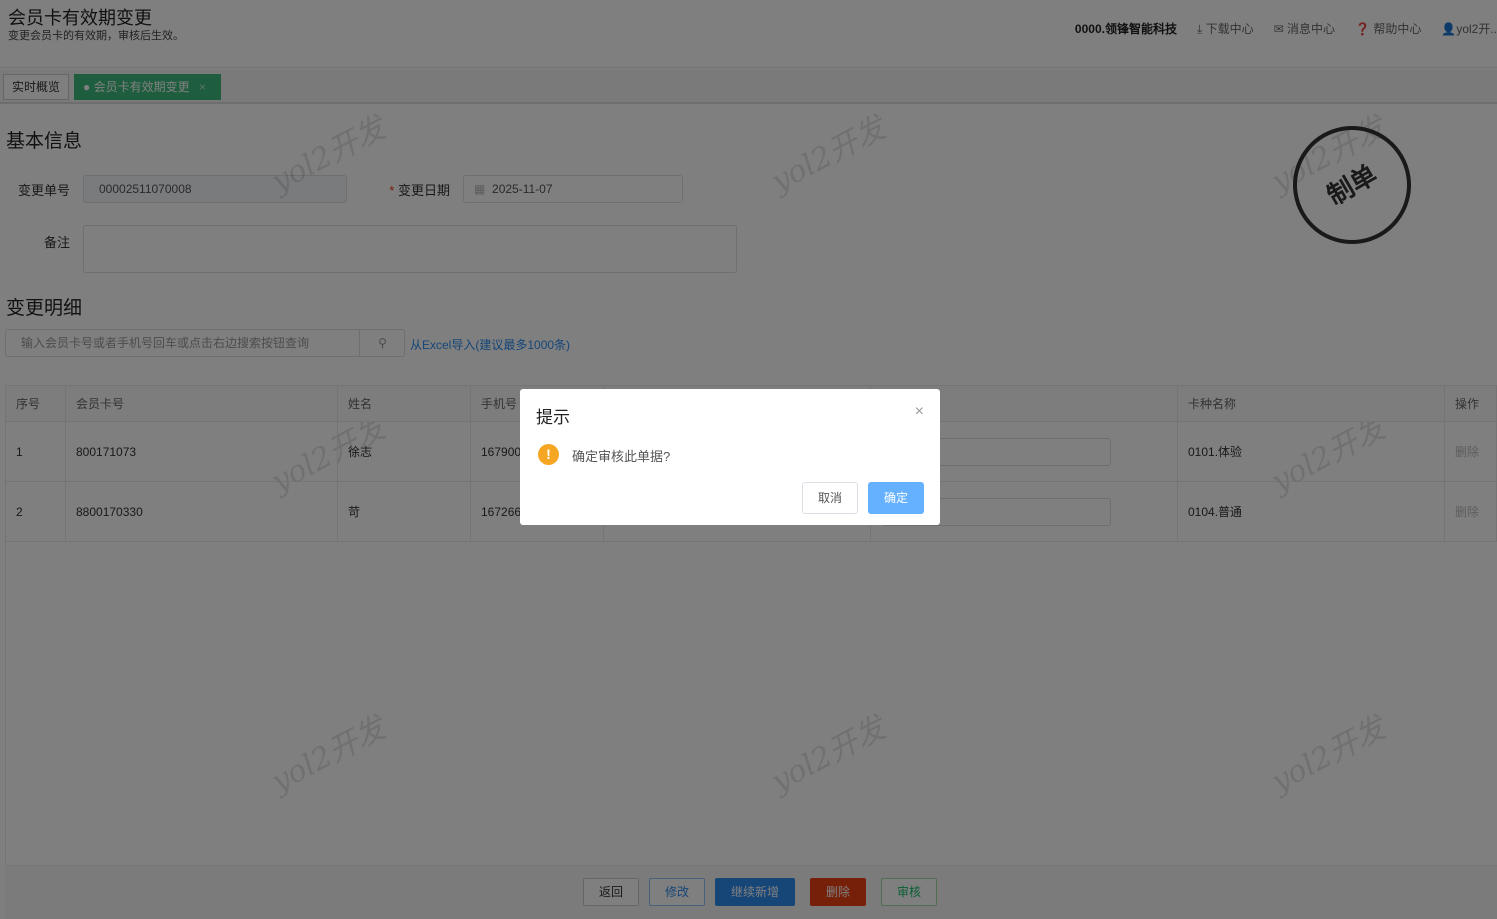 The width and height of the screenshot is (1497, 919). I want to click on close-icon: ×, so click(919, 412).